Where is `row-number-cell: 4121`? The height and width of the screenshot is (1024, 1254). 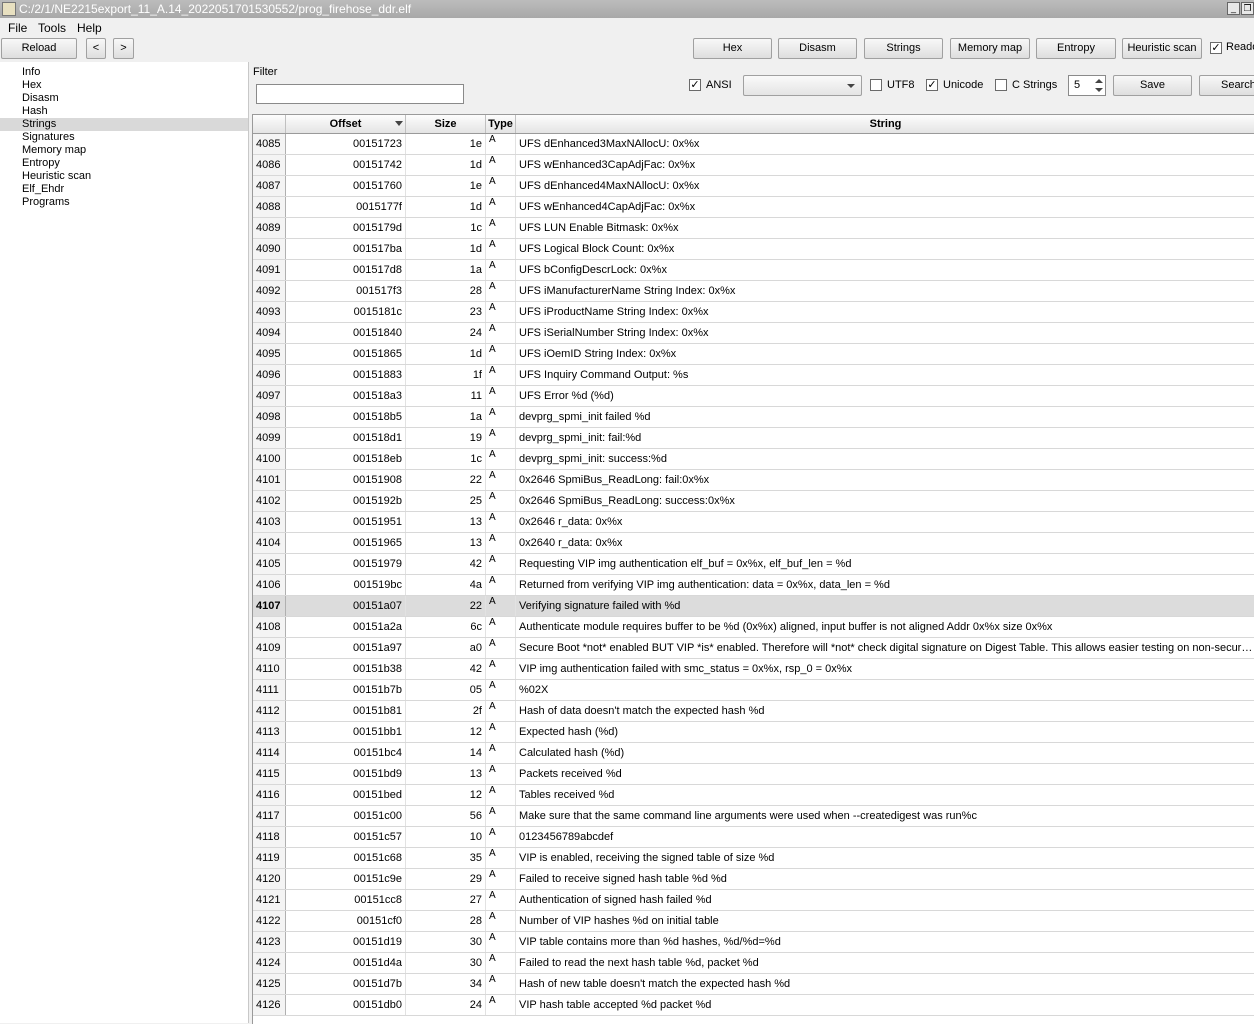
row-number-cell: 4121 is located at coordinates (269, 900).